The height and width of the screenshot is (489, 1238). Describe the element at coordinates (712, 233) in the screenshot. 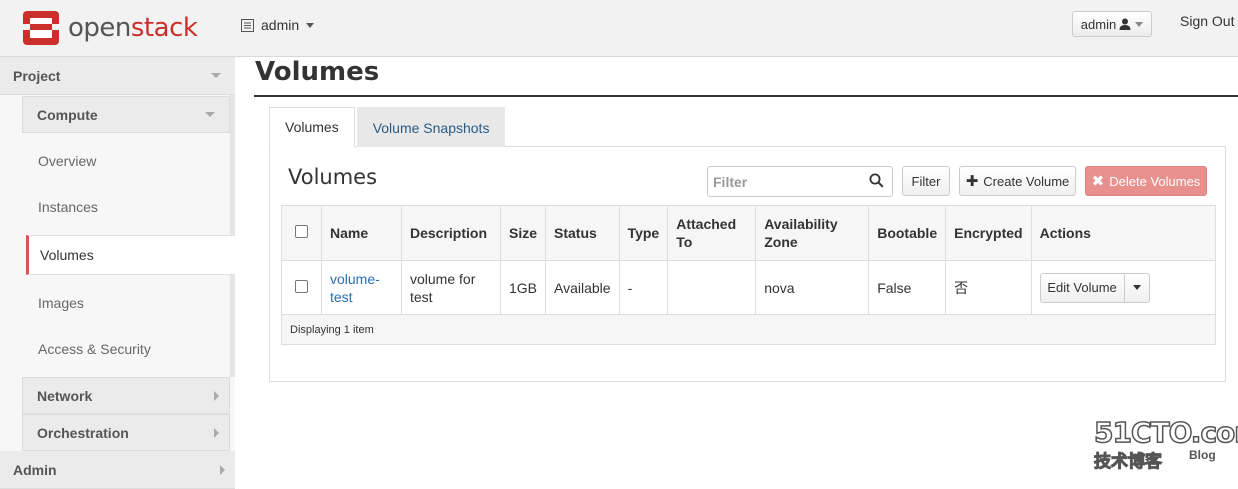

I see `column-header: Attached To` at that location.